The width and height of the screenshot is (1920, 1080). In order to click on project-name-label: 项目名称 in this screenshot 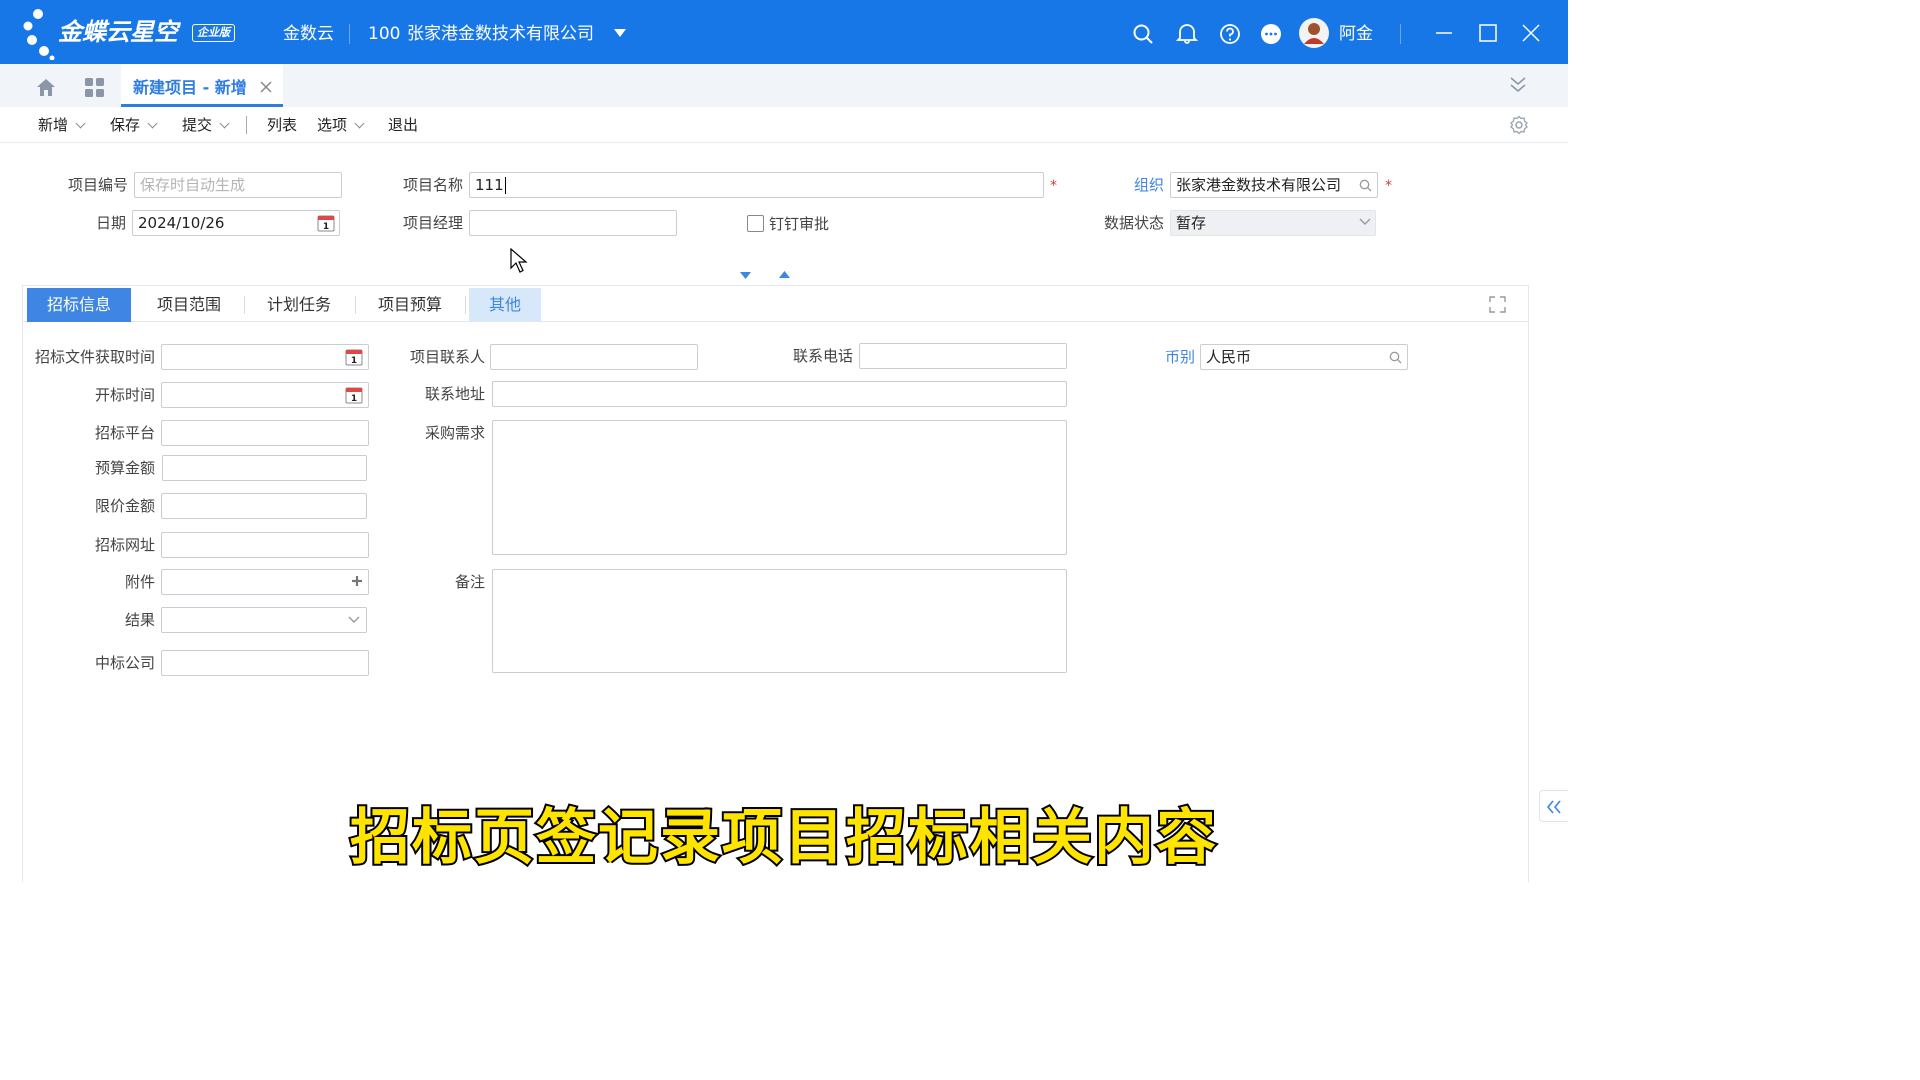, I will do `click(432, 185)`.